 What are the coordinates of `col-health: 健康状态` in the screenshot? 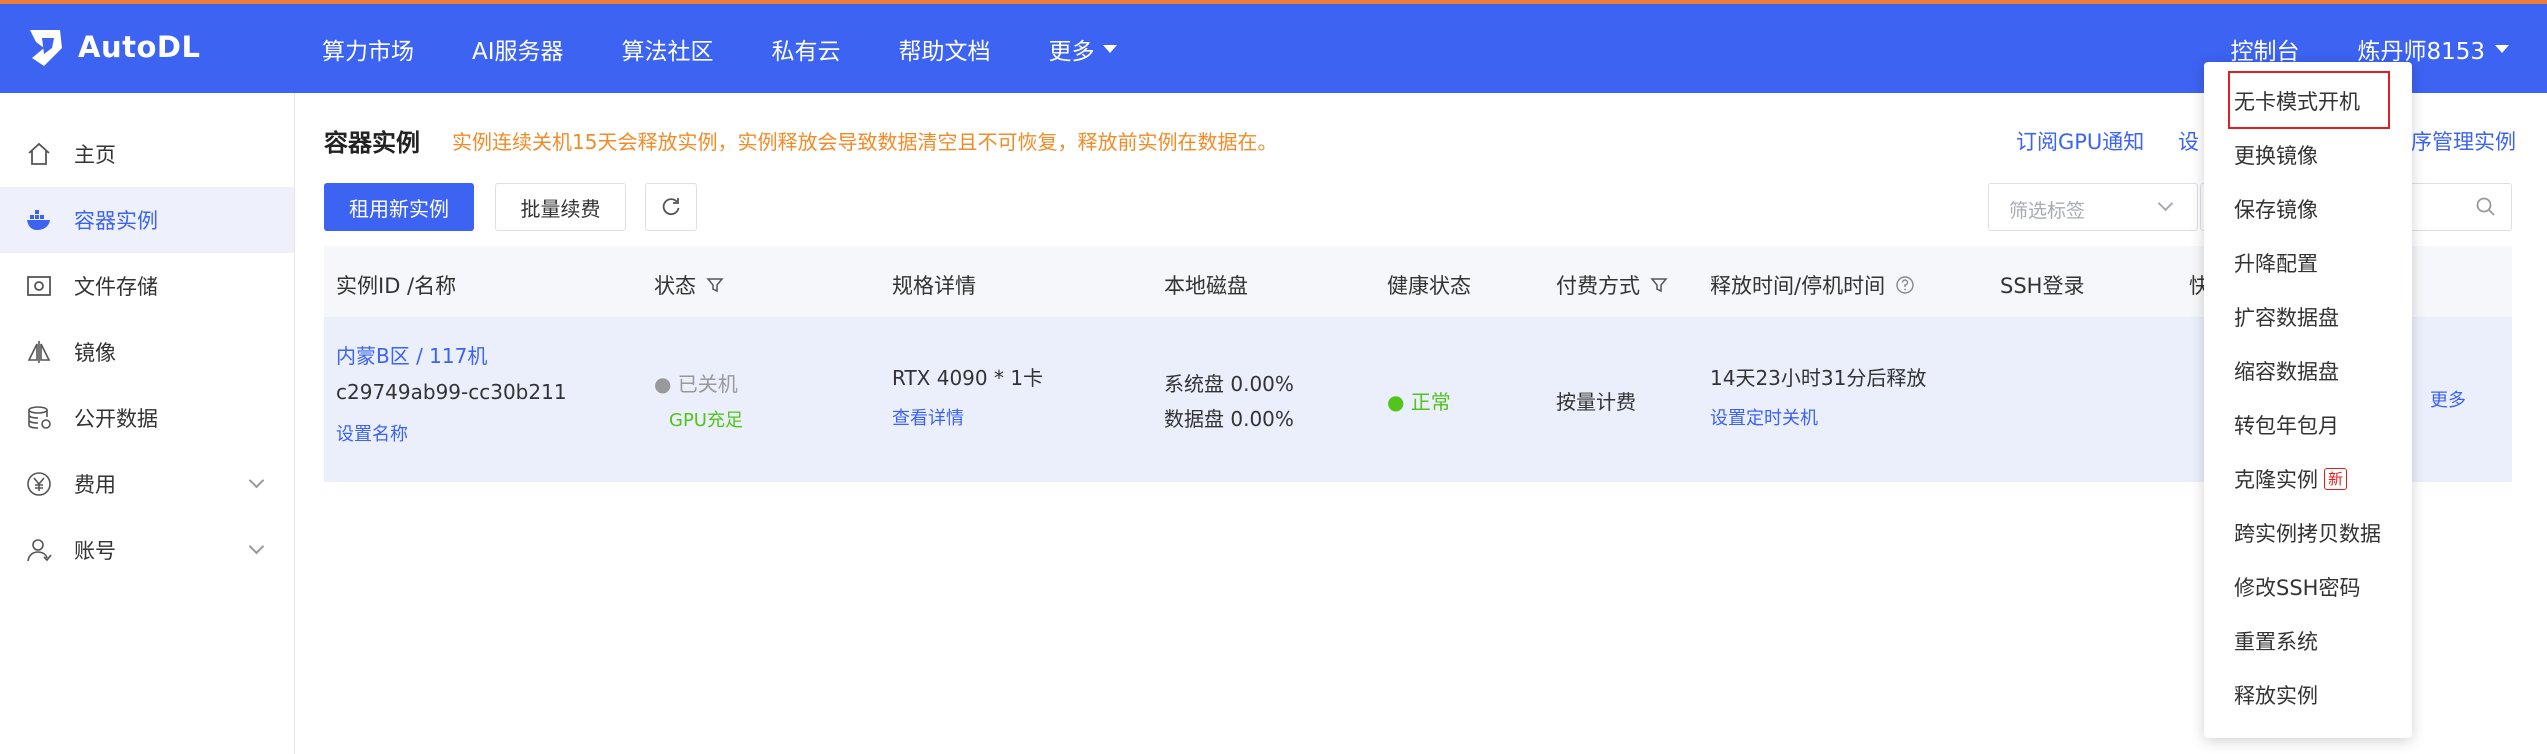 It's located at (1429, 286).